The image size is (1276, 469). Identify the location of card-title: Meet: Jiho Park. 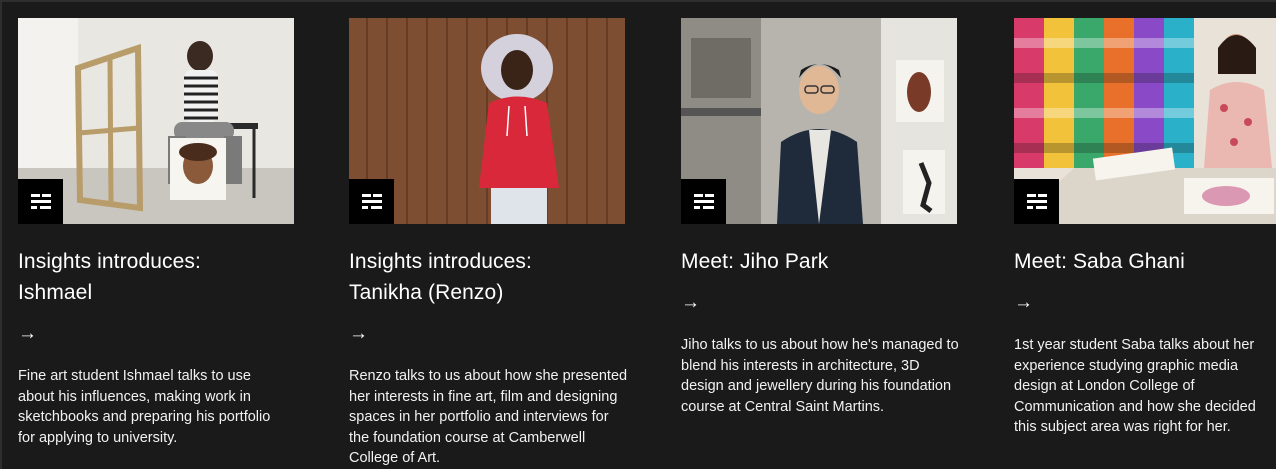
(816, 261).